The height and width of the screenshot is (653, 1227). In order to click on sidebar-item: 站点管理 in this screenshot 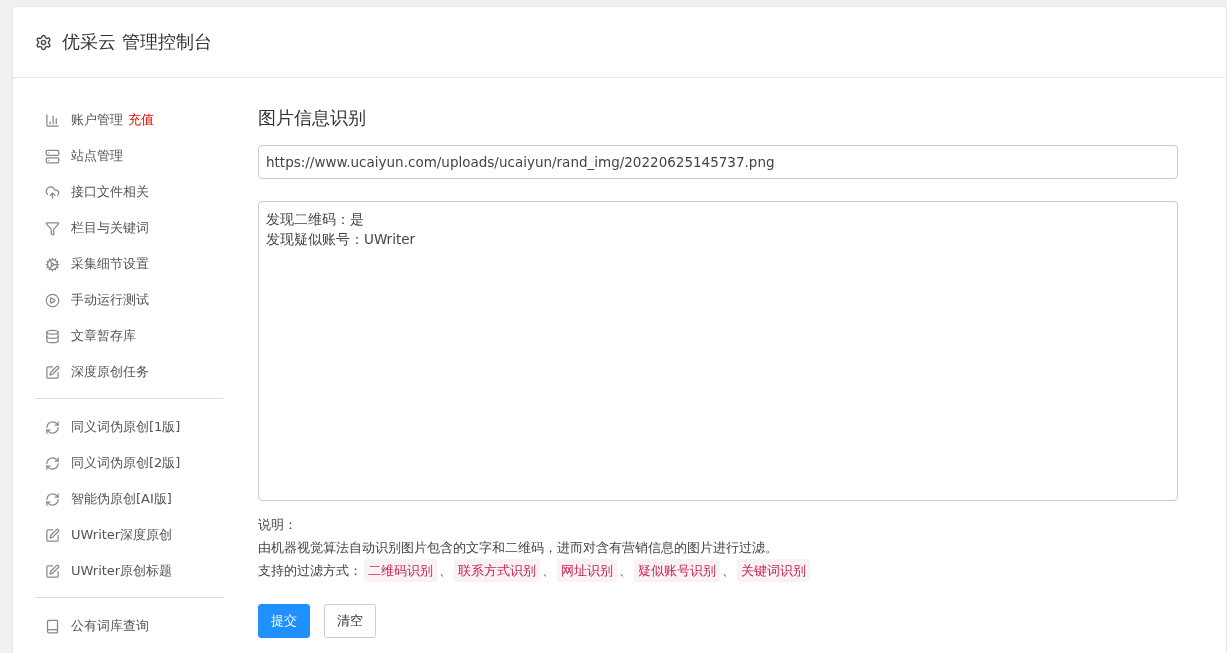, I will do `click(129, 156)`.